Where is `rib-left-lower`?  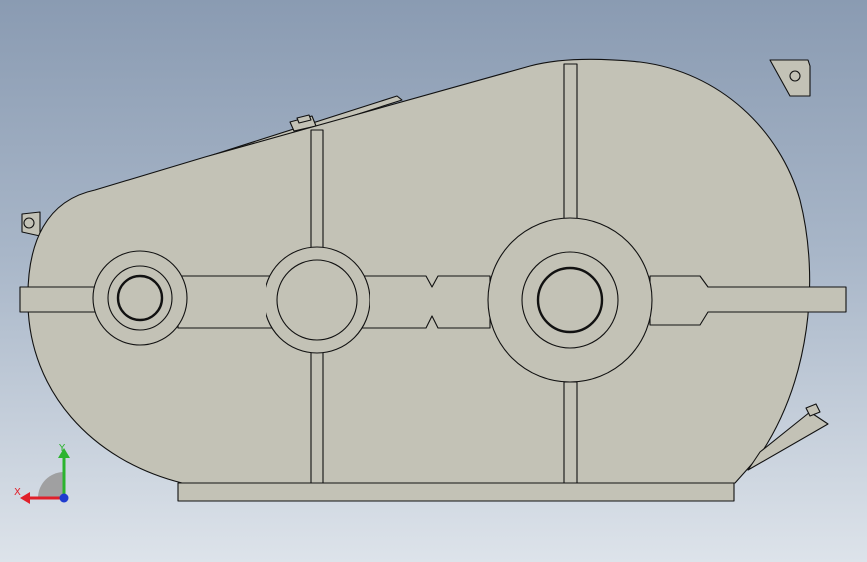
rib-left-lower is located at coordinates (317, 417).